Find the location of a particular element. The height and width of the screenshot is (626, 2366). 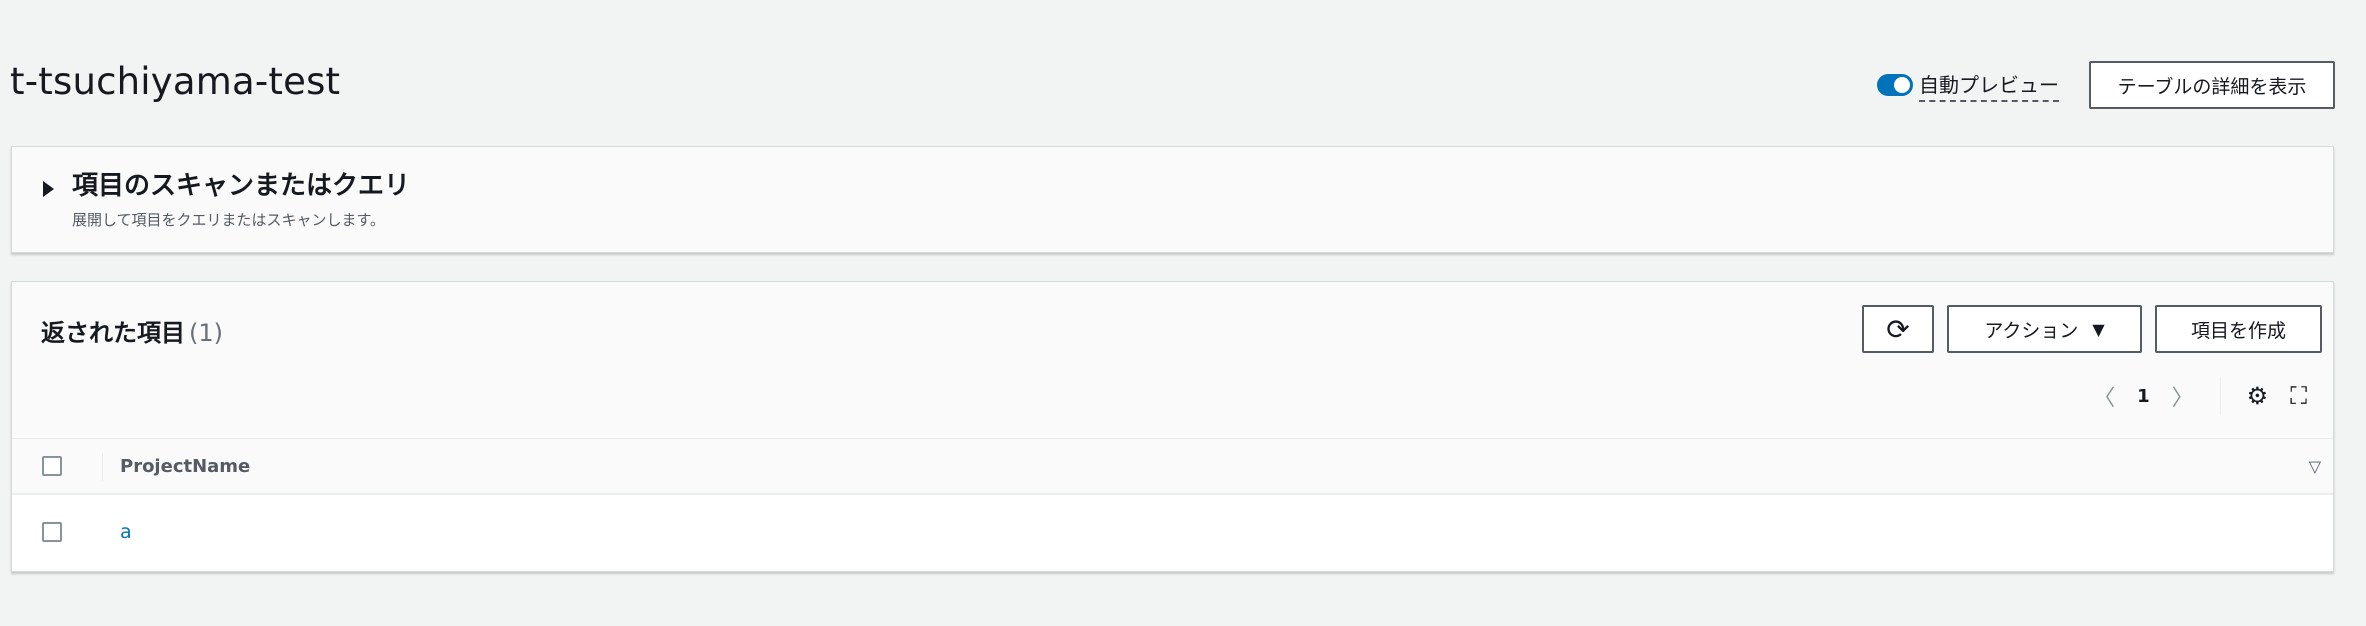

next-page-icon: 〉 is located at coordinates (2183, 396).